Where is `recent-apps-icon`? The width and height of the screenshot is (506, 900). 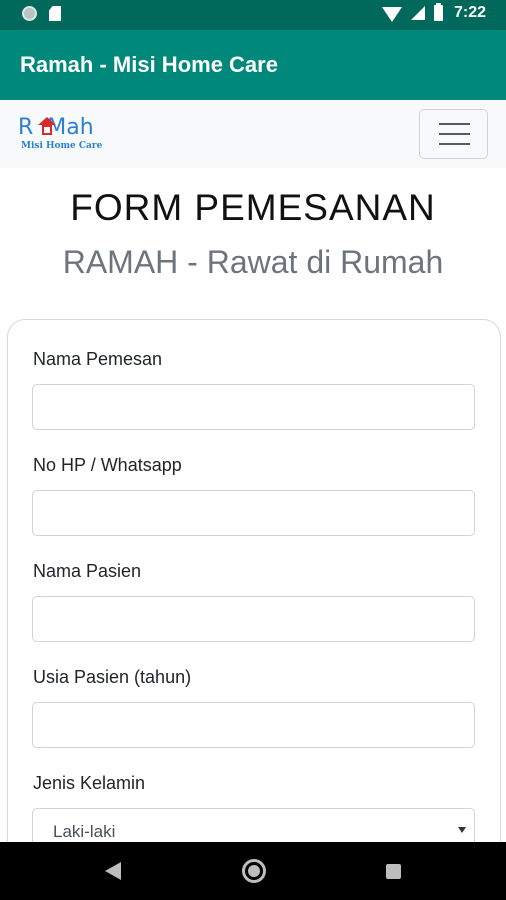
recent-apps-icon is located at coordinates (393, 871).